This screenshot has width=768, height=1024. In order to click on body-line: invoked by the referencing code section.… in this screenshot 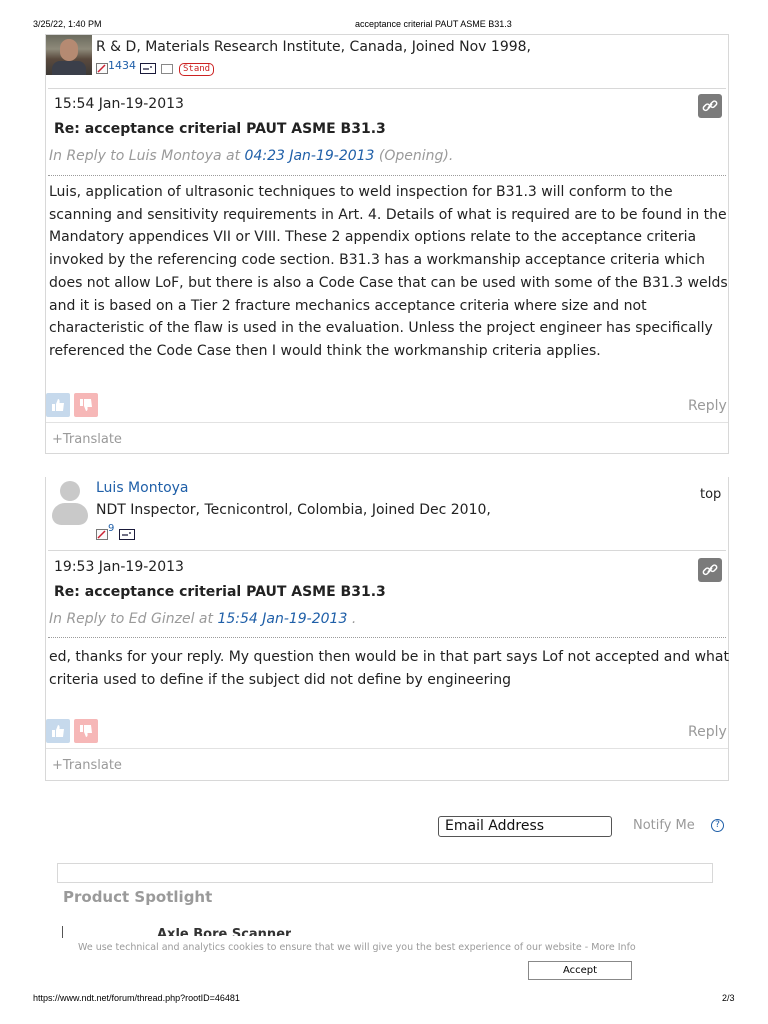, I will do `click(377, 260)`.